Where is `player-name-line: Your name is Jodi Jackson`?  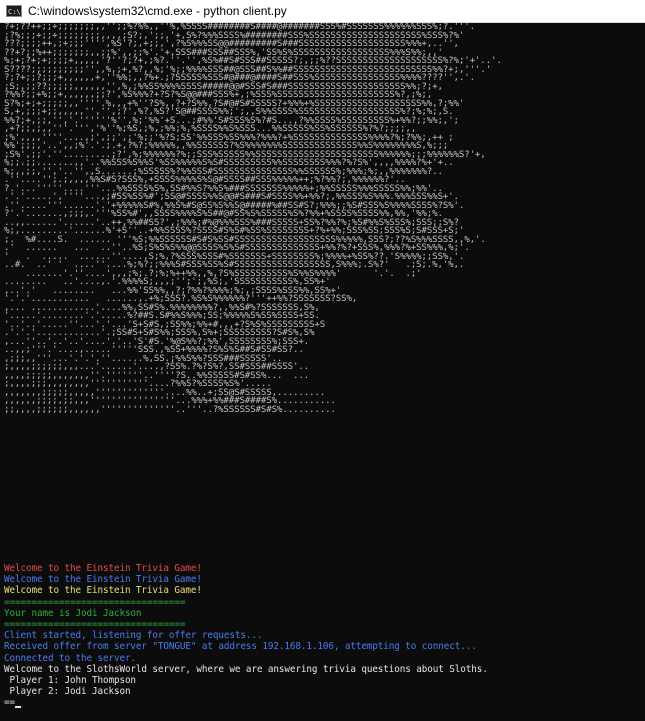
player-name-line: Your name is Jodi Jackson is located at coordinates (73, 613).